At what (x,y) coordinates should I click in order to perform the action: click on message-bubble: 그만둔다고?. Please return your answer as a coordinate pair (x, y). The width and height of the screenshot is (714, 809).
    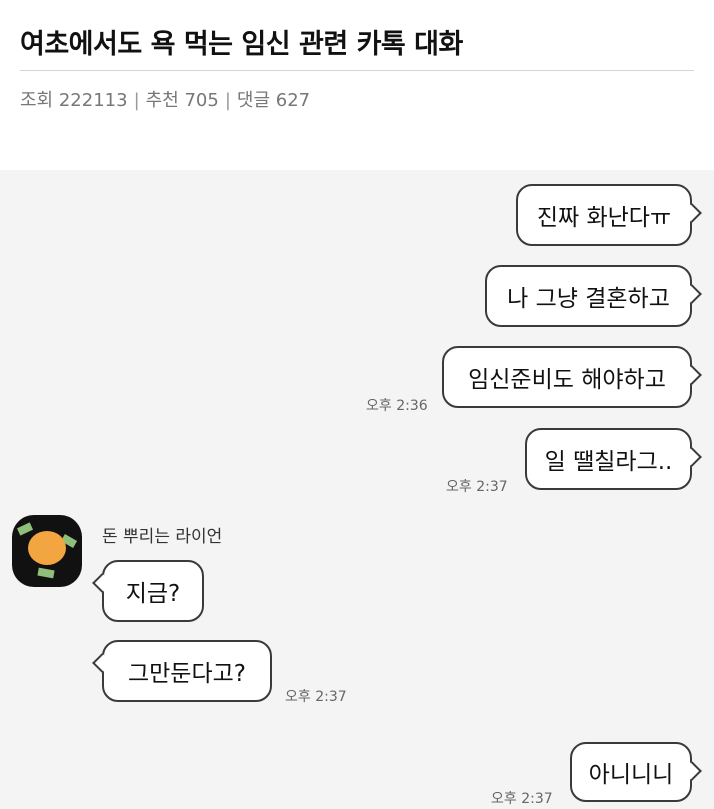
    Looking at the image, I should click on (187, 671).